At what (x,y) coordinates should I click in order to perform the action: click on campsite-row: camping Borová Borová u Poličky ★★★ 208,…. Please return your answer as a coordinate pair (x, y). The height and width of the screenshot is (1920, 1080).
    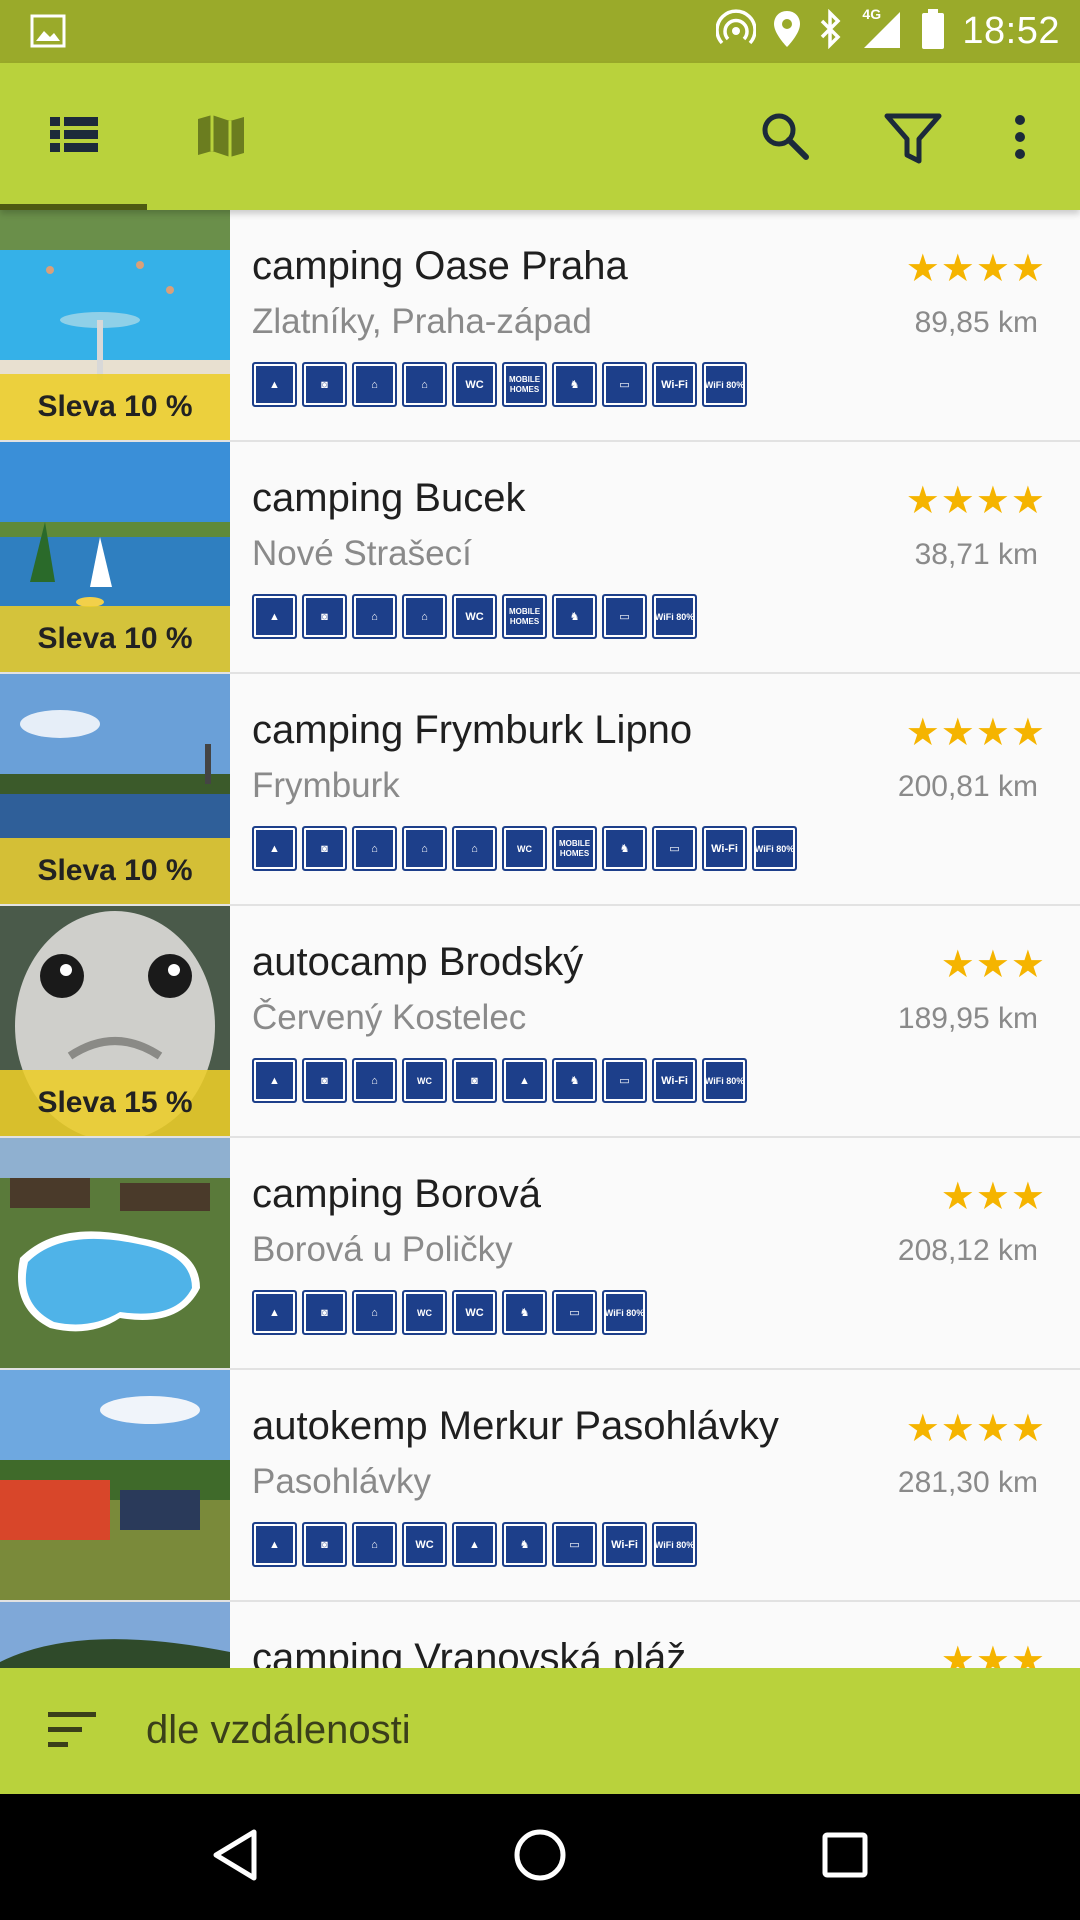
    Looking at the image, I should click on (540, 1254).